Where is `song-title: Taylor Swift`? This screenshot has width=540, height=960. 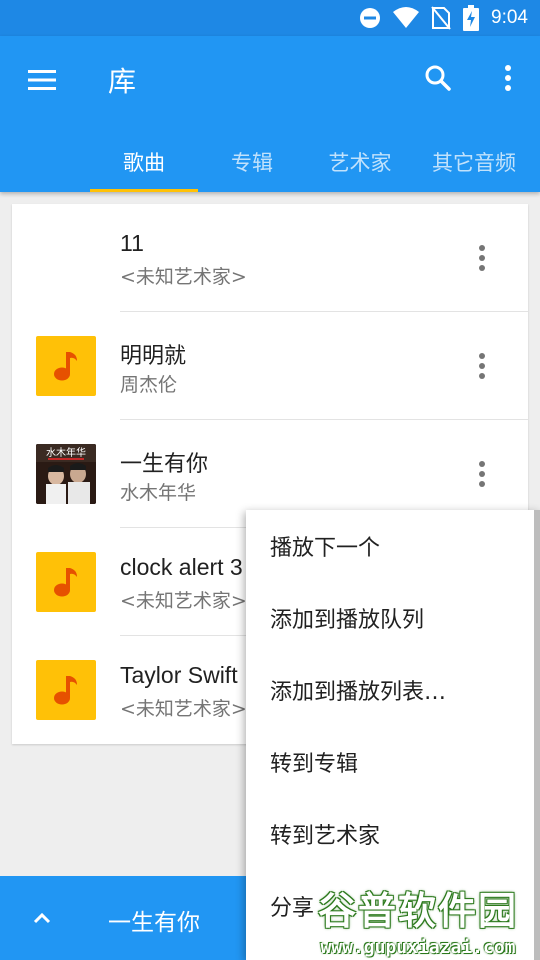 song-title: Taylor Swift is located at coordinates (179, 675).